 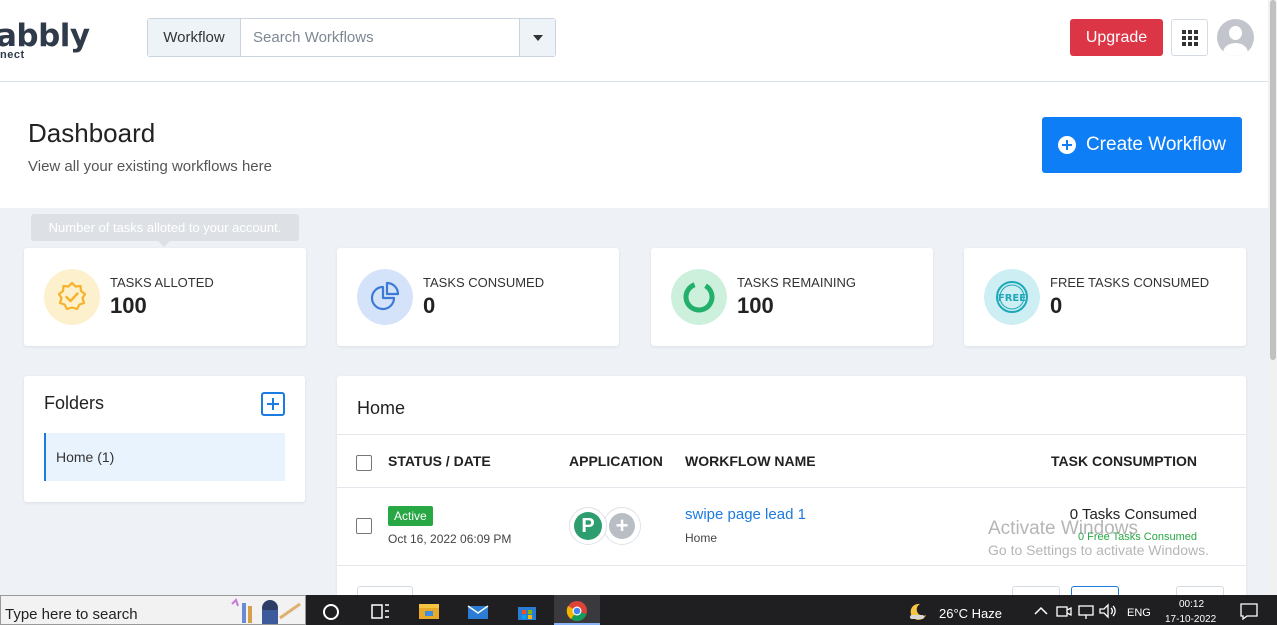 I want to click on stat-label: TASKS CONSUMED, so click(x=484, y=282).